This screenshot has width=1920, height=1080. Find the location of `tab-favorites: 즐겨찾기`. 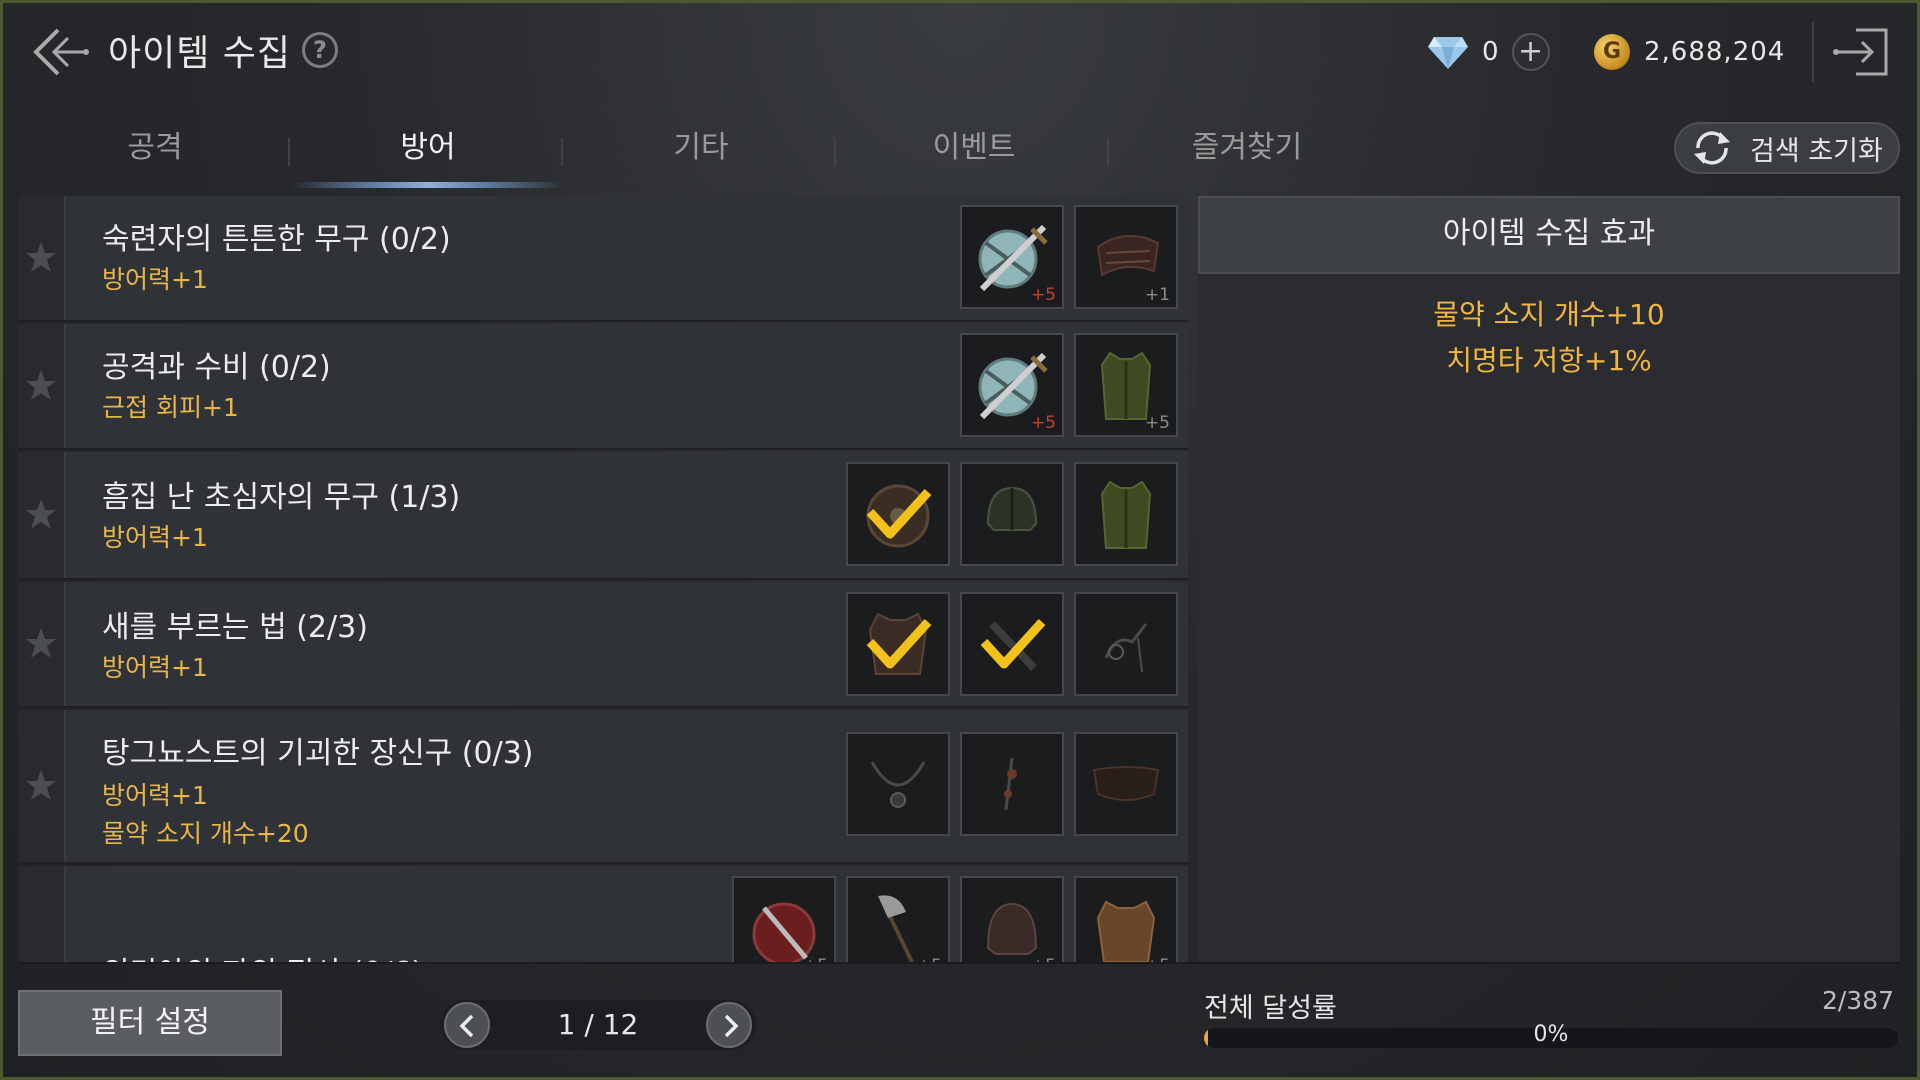

tab-favorites: 즐겨찾기 is located at coordinates (1247, 155).